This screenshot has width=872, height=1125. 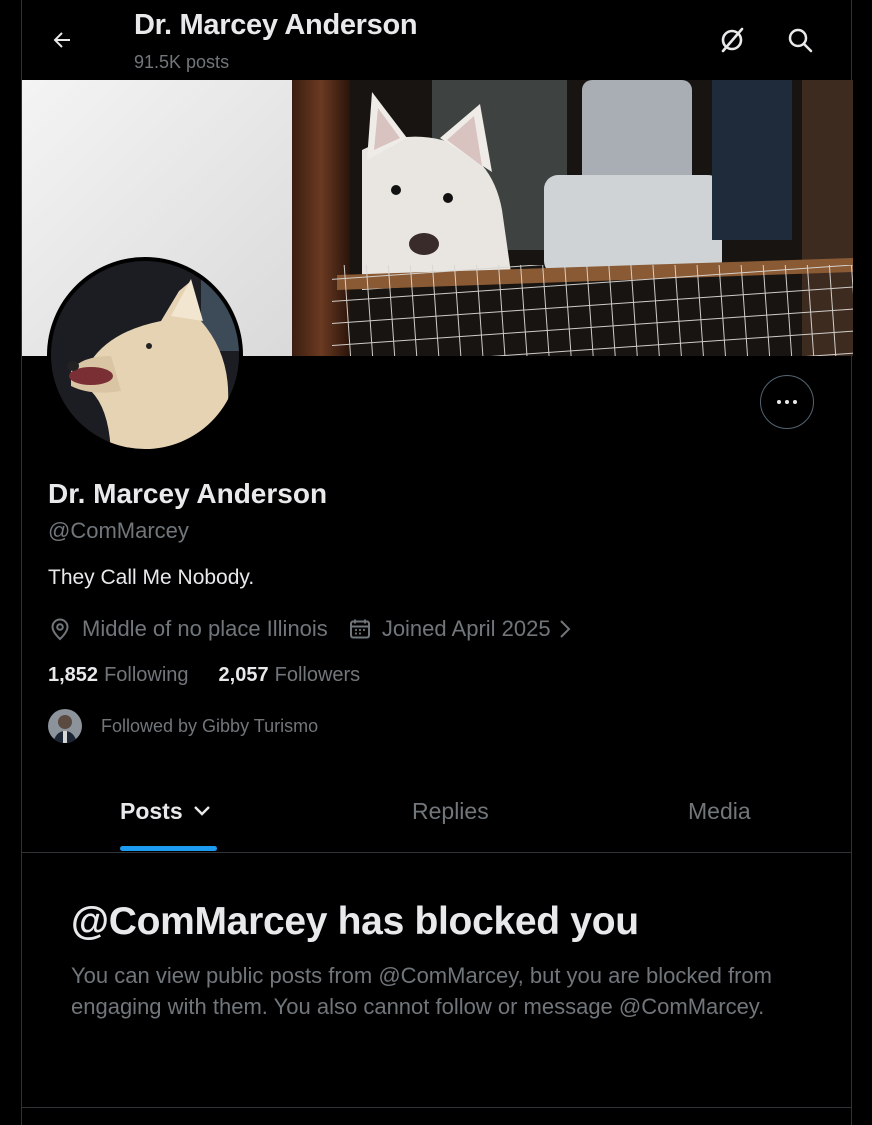 I want to click on top-bar: Dr. Marcey Anderson 91.5K posts, so click(x=436, y=40).